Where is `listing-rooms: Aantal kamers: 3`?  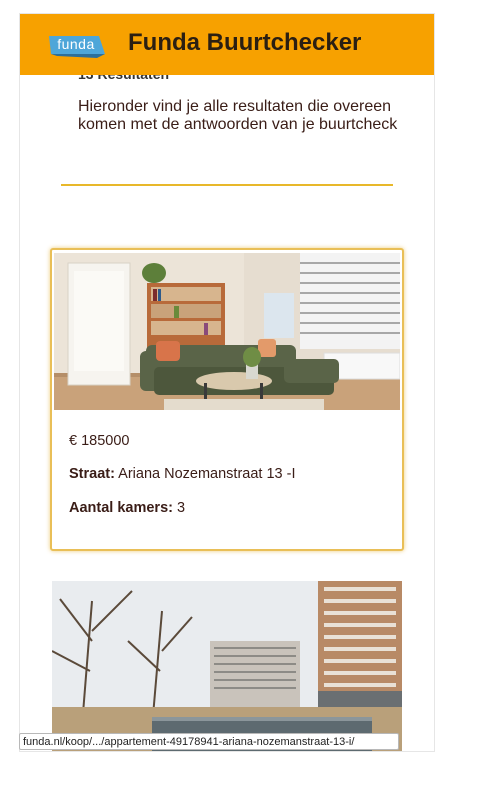 listing-rooms: Aantal kamers: 3 is located at coordinates (127, 508).